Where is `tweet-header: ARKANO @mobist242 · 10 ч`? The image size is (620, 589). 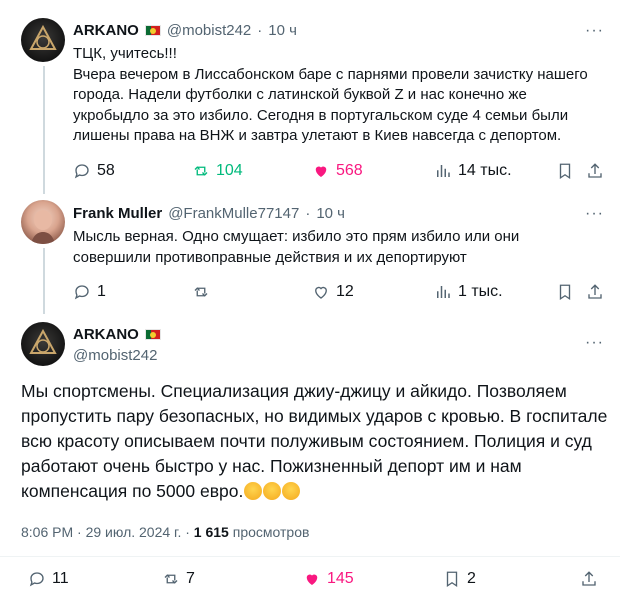 tweet-header: ARKANO @mobist242 · 10 ч is located at coordinates (185, 30).